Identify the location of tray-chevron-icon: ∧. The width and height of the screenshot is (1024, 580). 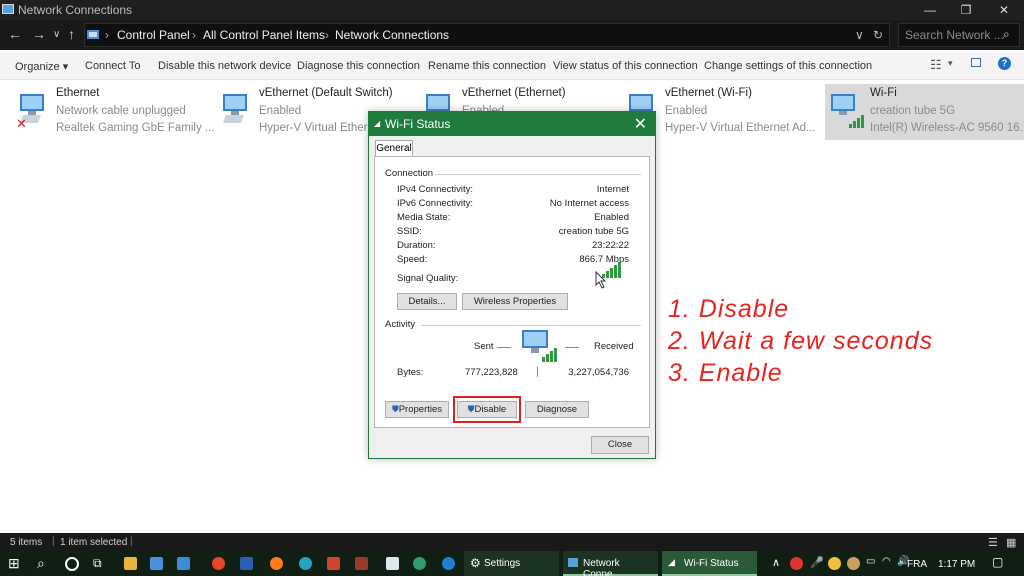
(776, 562).